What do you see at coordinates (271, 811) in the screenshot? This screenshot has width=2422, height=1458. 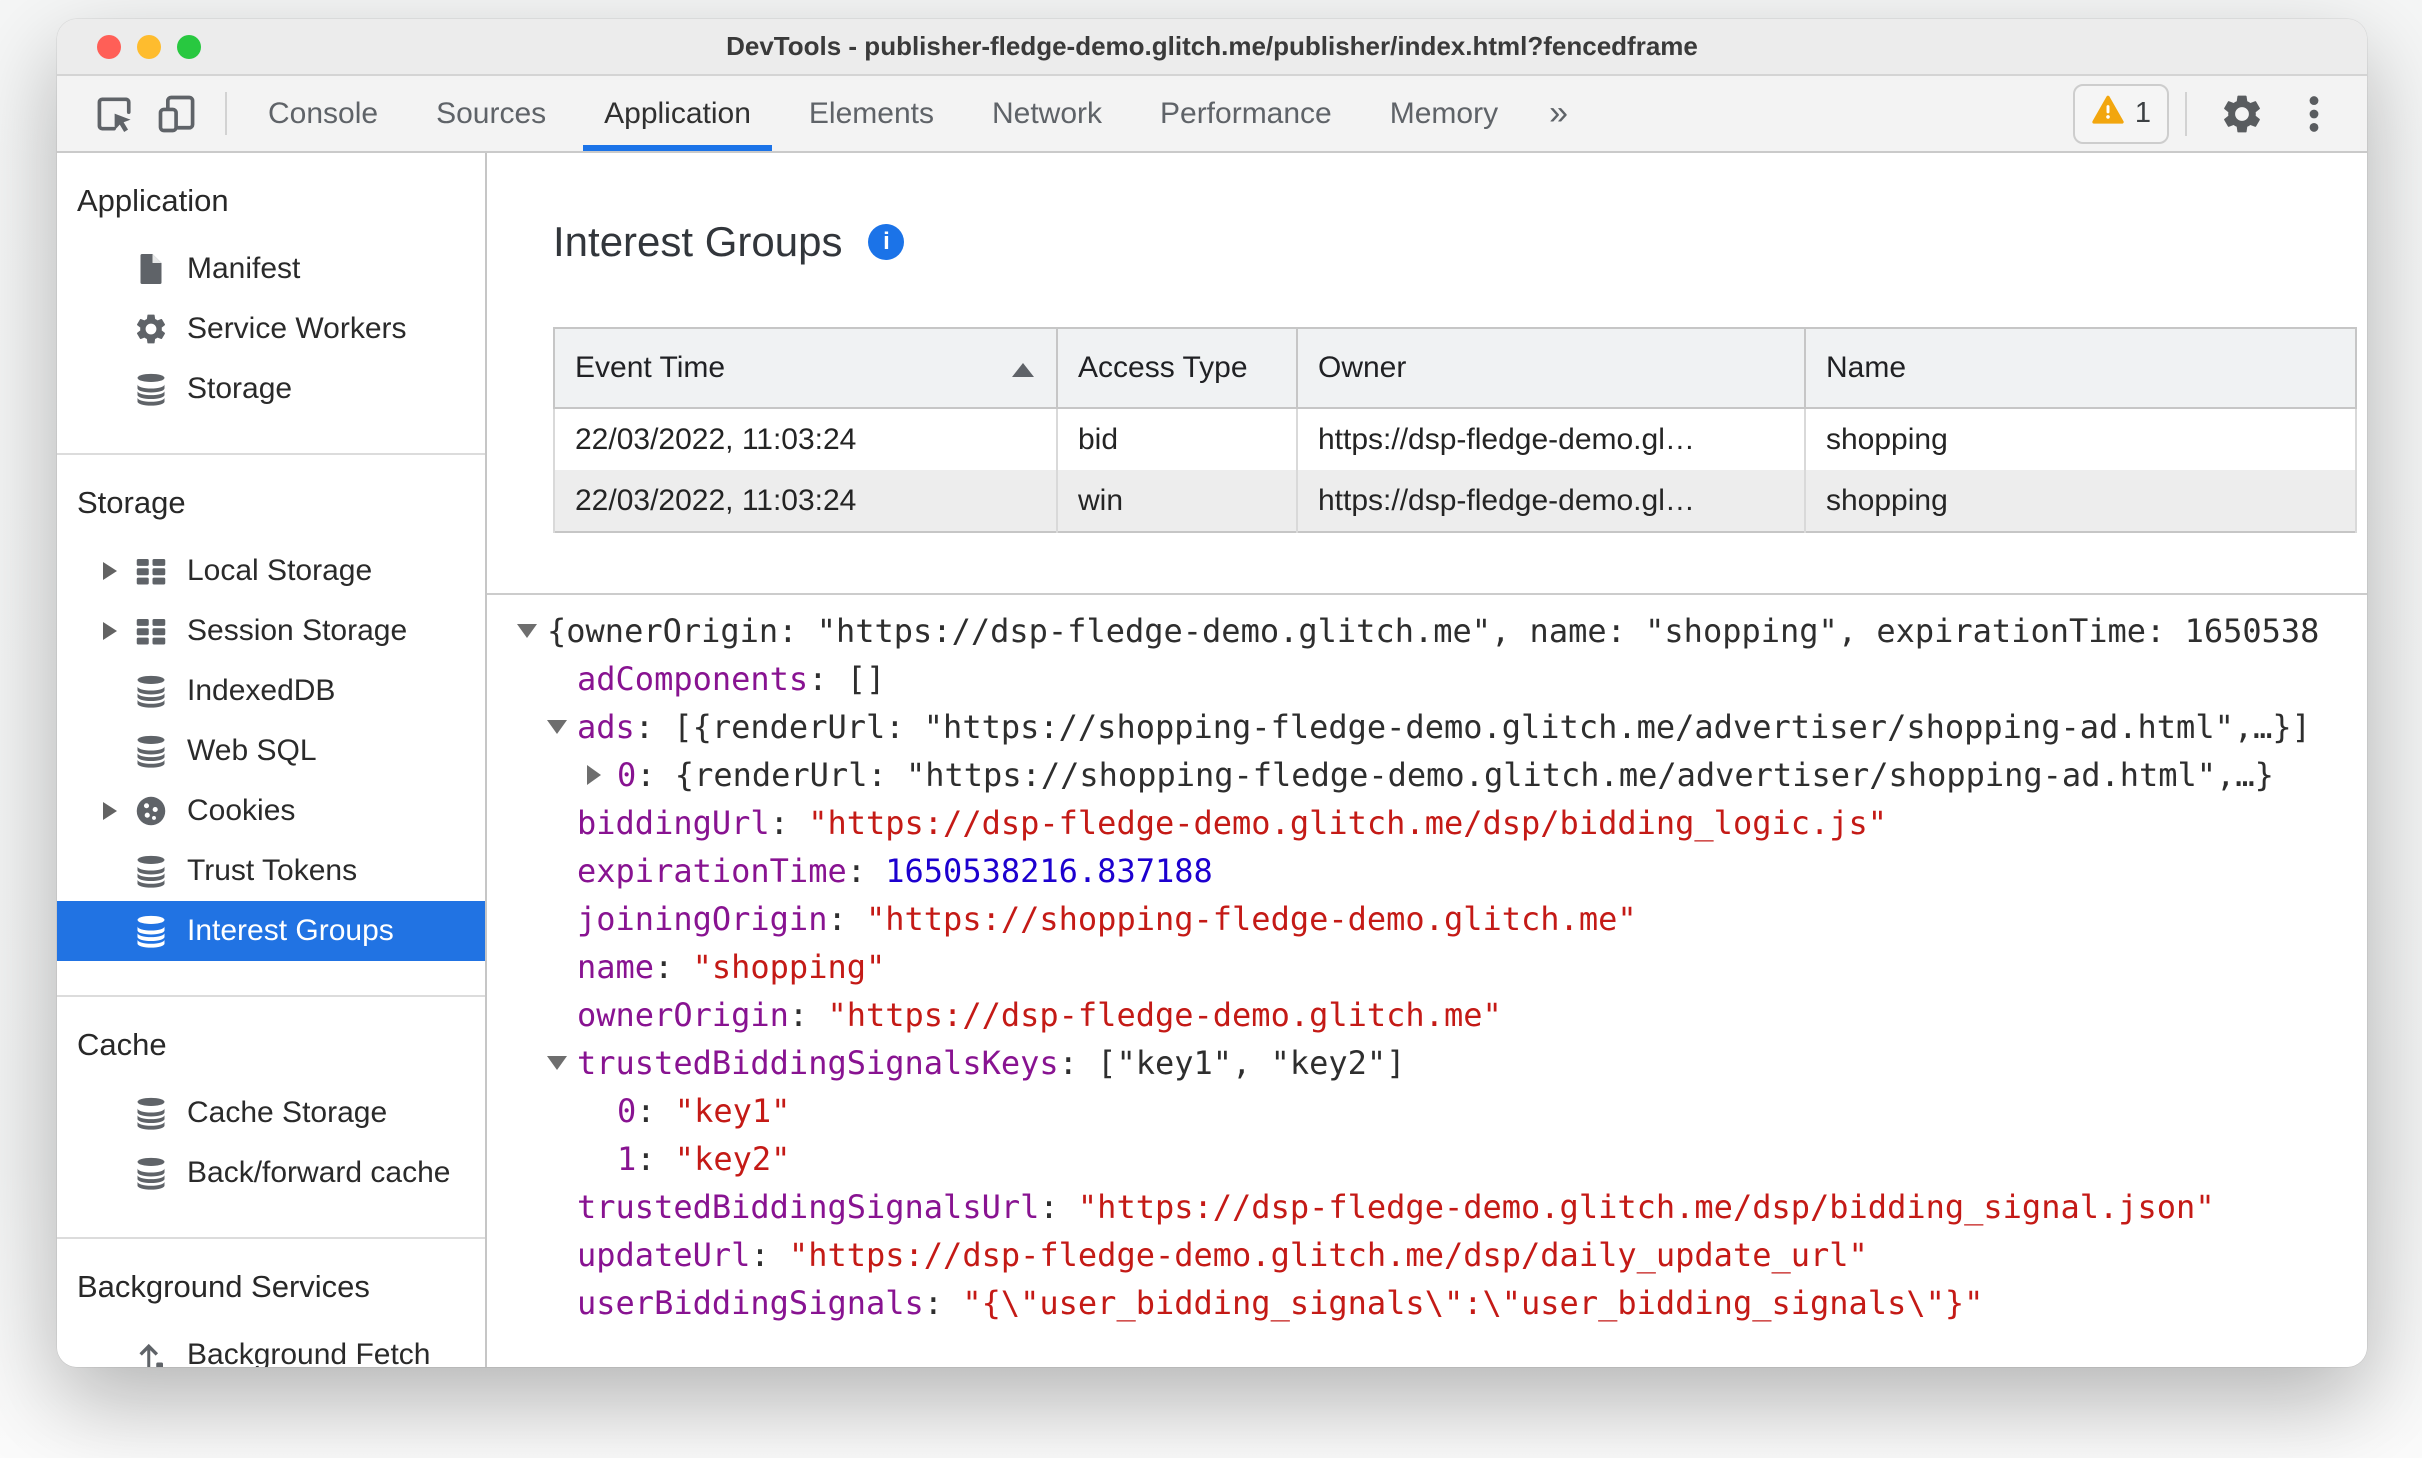 I see `sidebar-item-cookies: Cookies` at bounding box center [271, 811].